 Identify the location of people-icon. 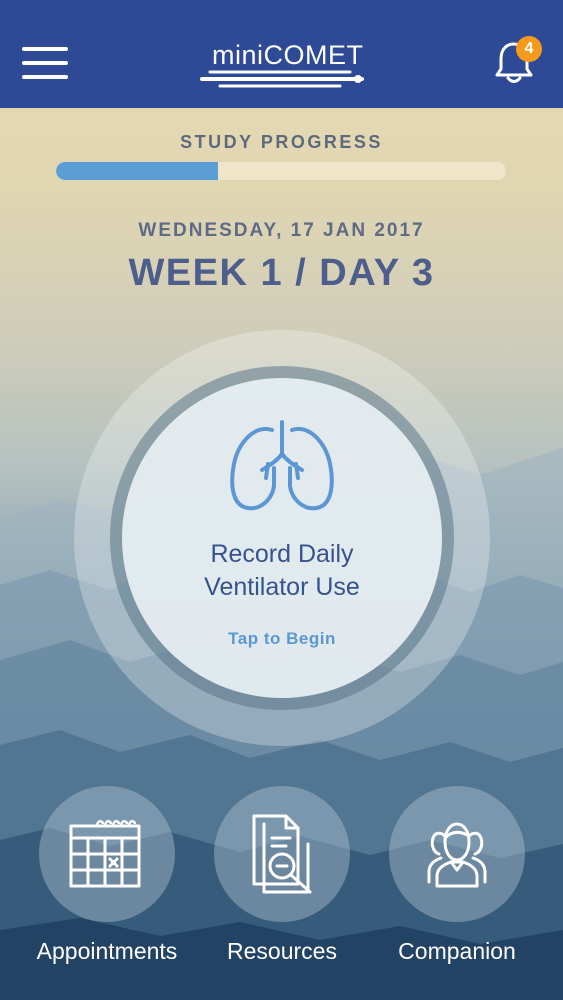
(457, 855).